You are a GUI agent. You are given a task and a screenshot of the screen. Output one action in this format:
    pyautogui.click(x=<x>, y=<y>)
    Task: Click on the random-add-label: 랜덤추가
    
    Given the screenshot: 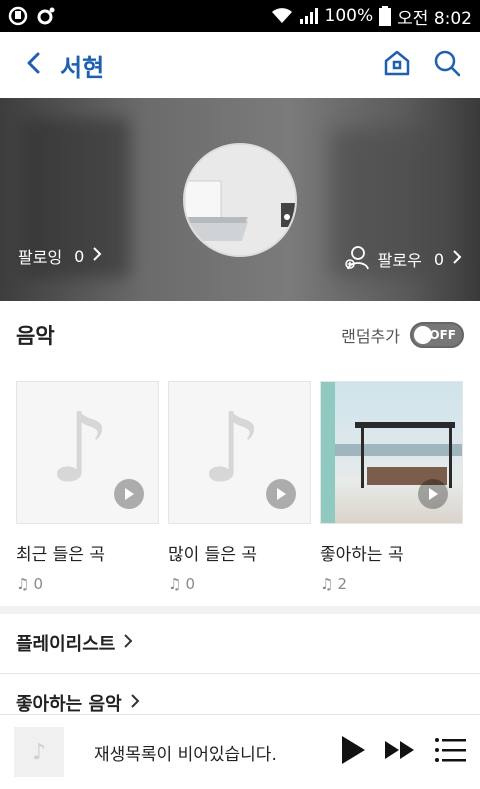 What is the action you would take?
    pyautogui.click(x=370, y=336)
    